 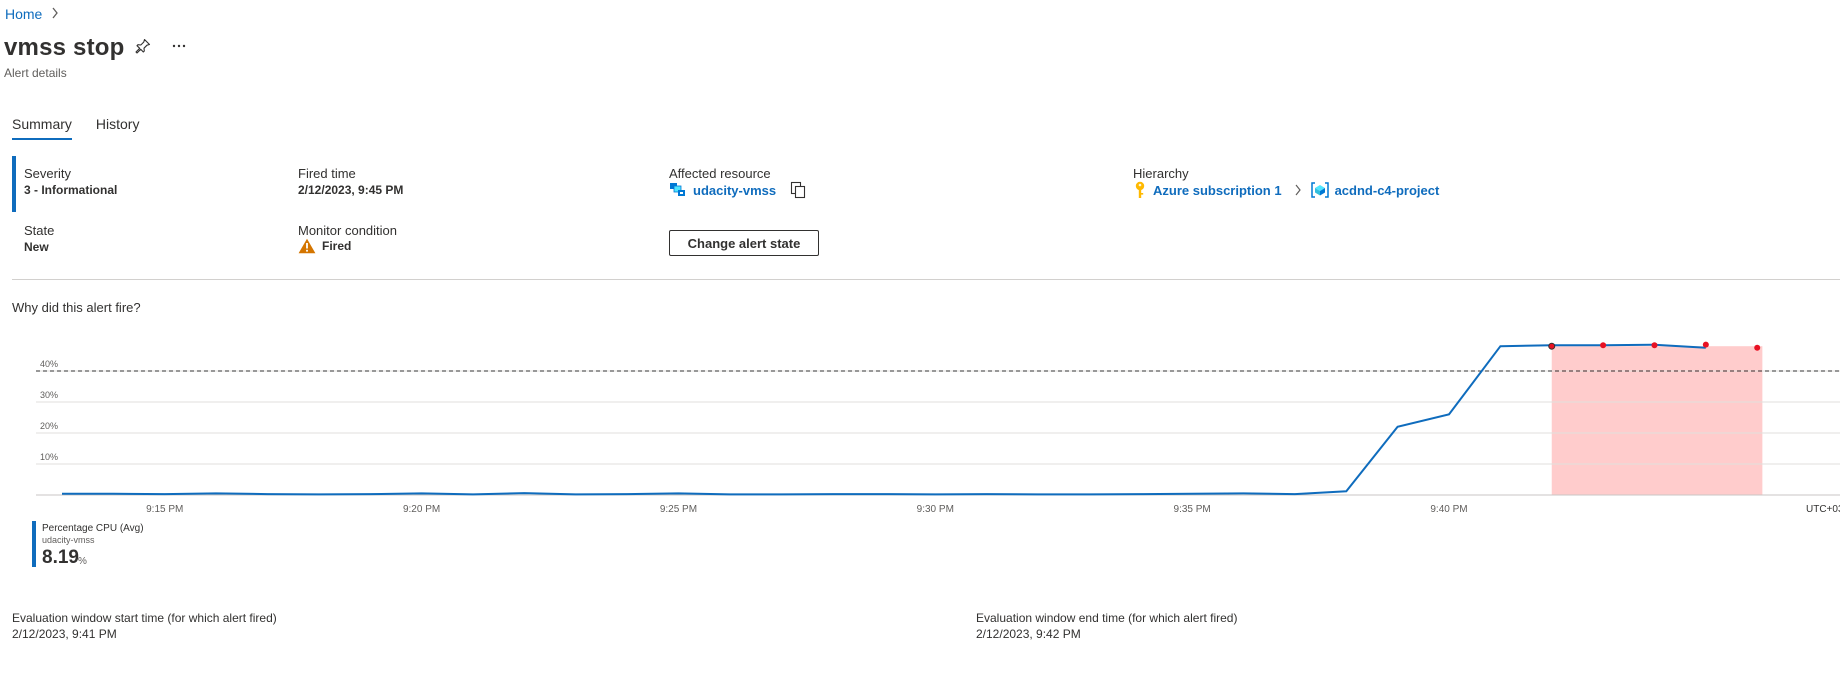 I want to click on title-actions, so click(x=161, y=46).